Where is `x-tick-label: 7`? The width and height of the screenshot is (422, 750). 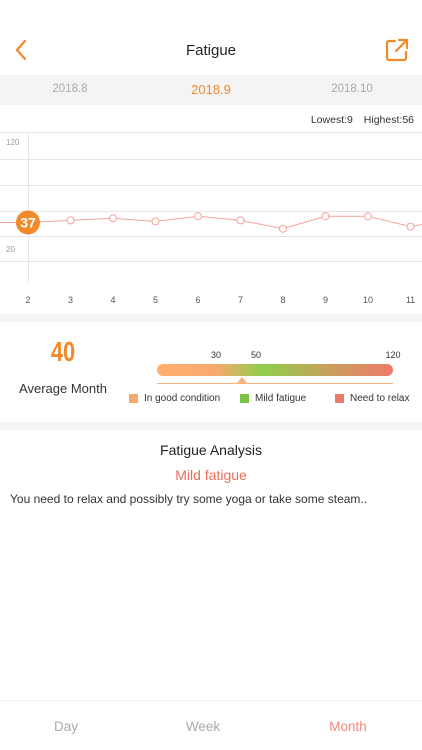 x-tick-label: 7 is located at coordinates (240, 300).